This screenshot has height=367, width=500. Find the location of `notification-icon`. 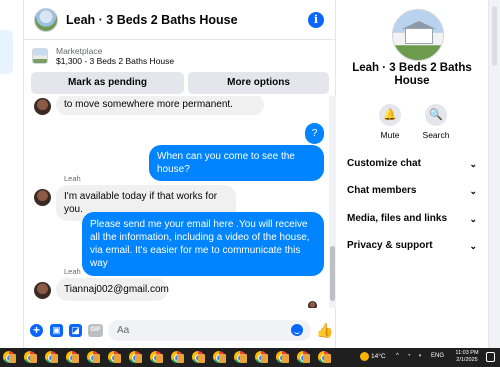

notification-icon is located at coordinates (490, 357).